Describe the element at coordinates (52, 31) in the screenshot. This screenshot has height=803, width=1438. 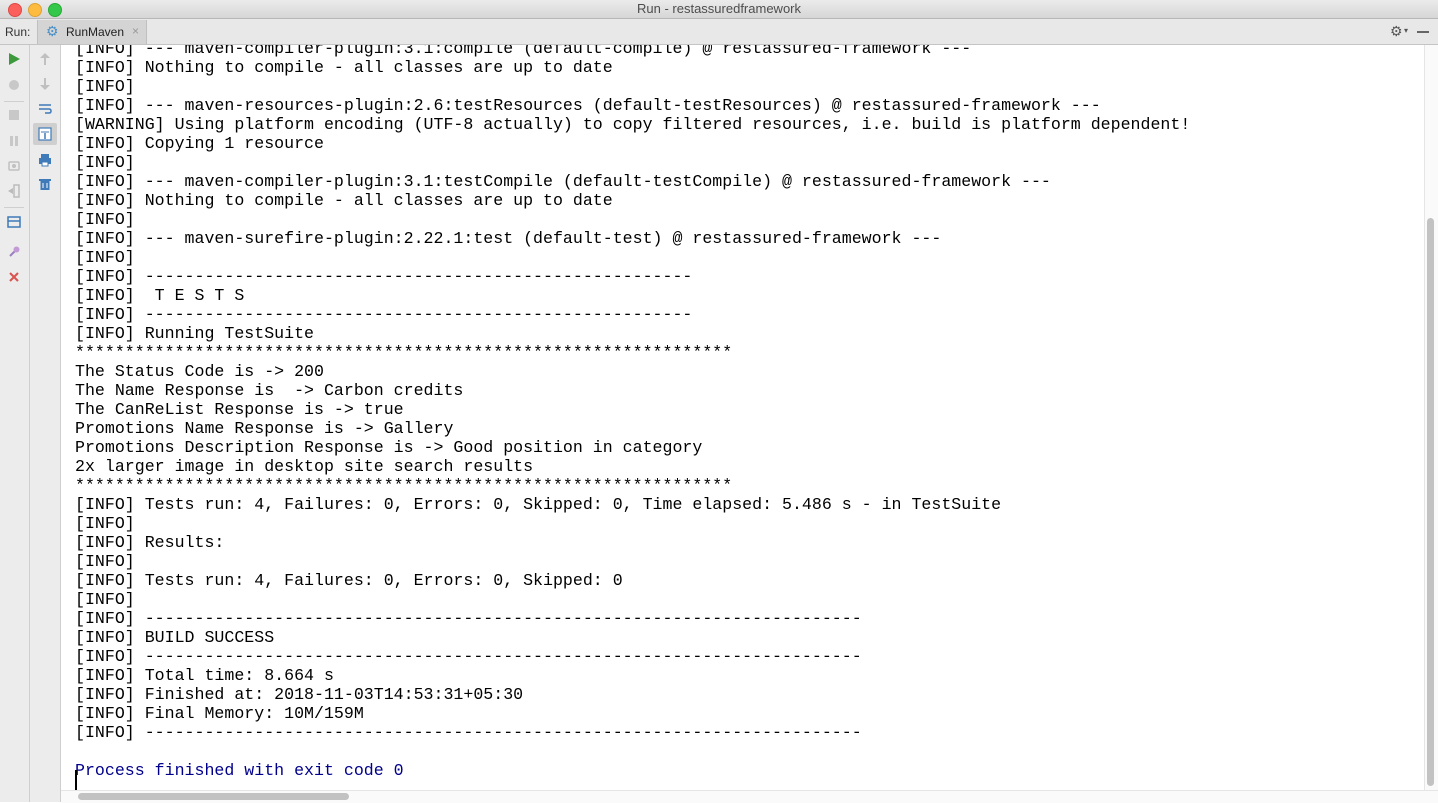
I see `maven-gear-icon: ⚙` at that location.